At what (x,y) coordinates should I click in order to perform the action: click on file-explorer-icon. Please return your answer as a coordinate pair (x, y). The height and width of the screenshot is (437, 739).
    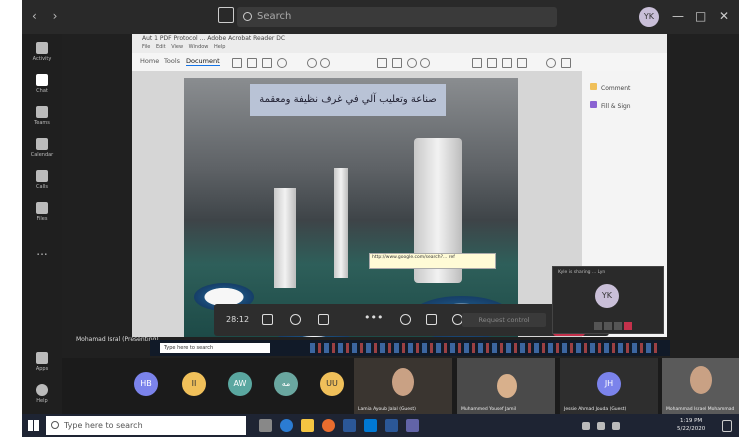
    Looking at the image, I should click on (307, 425).